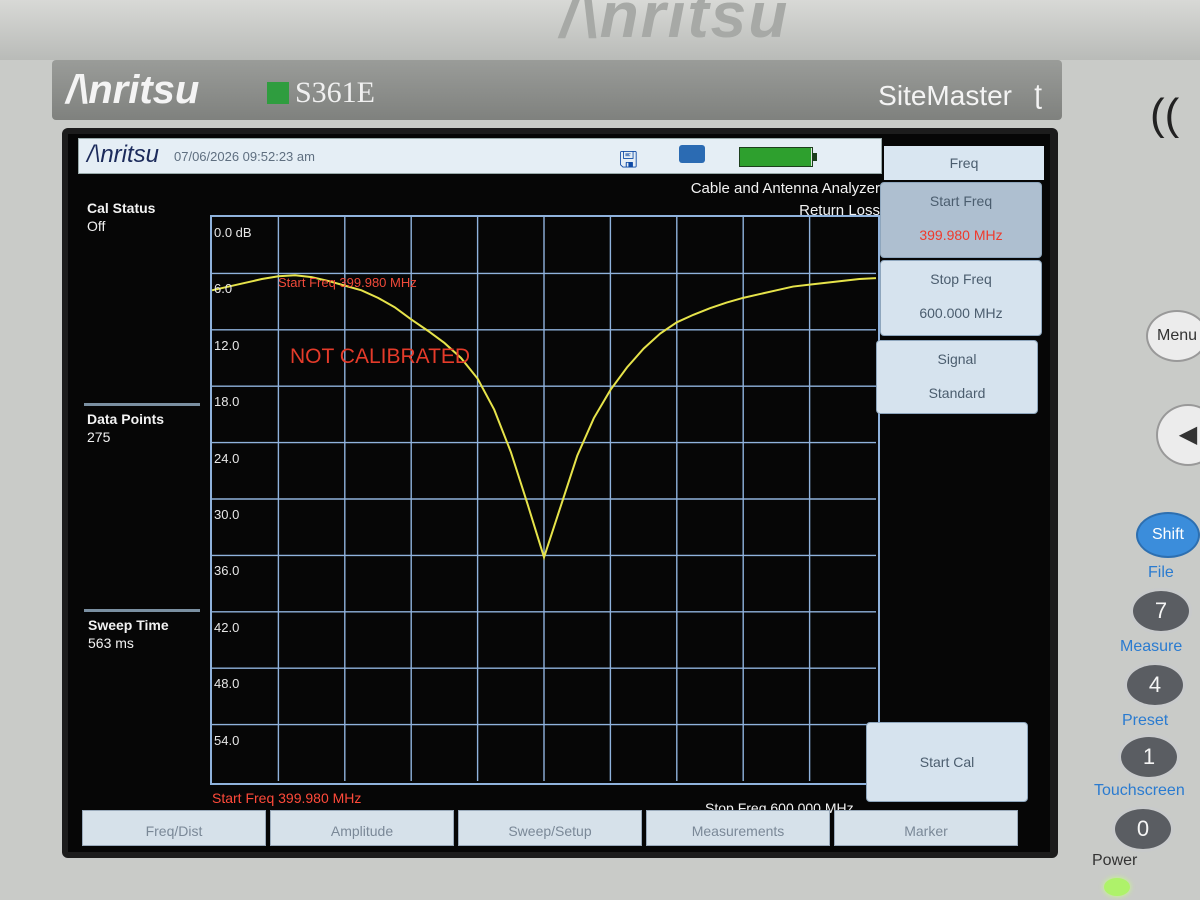  Describe the element at coordinates (133, 90) in the screenshot. I see `brand-logo: /\nritsu` at that location.